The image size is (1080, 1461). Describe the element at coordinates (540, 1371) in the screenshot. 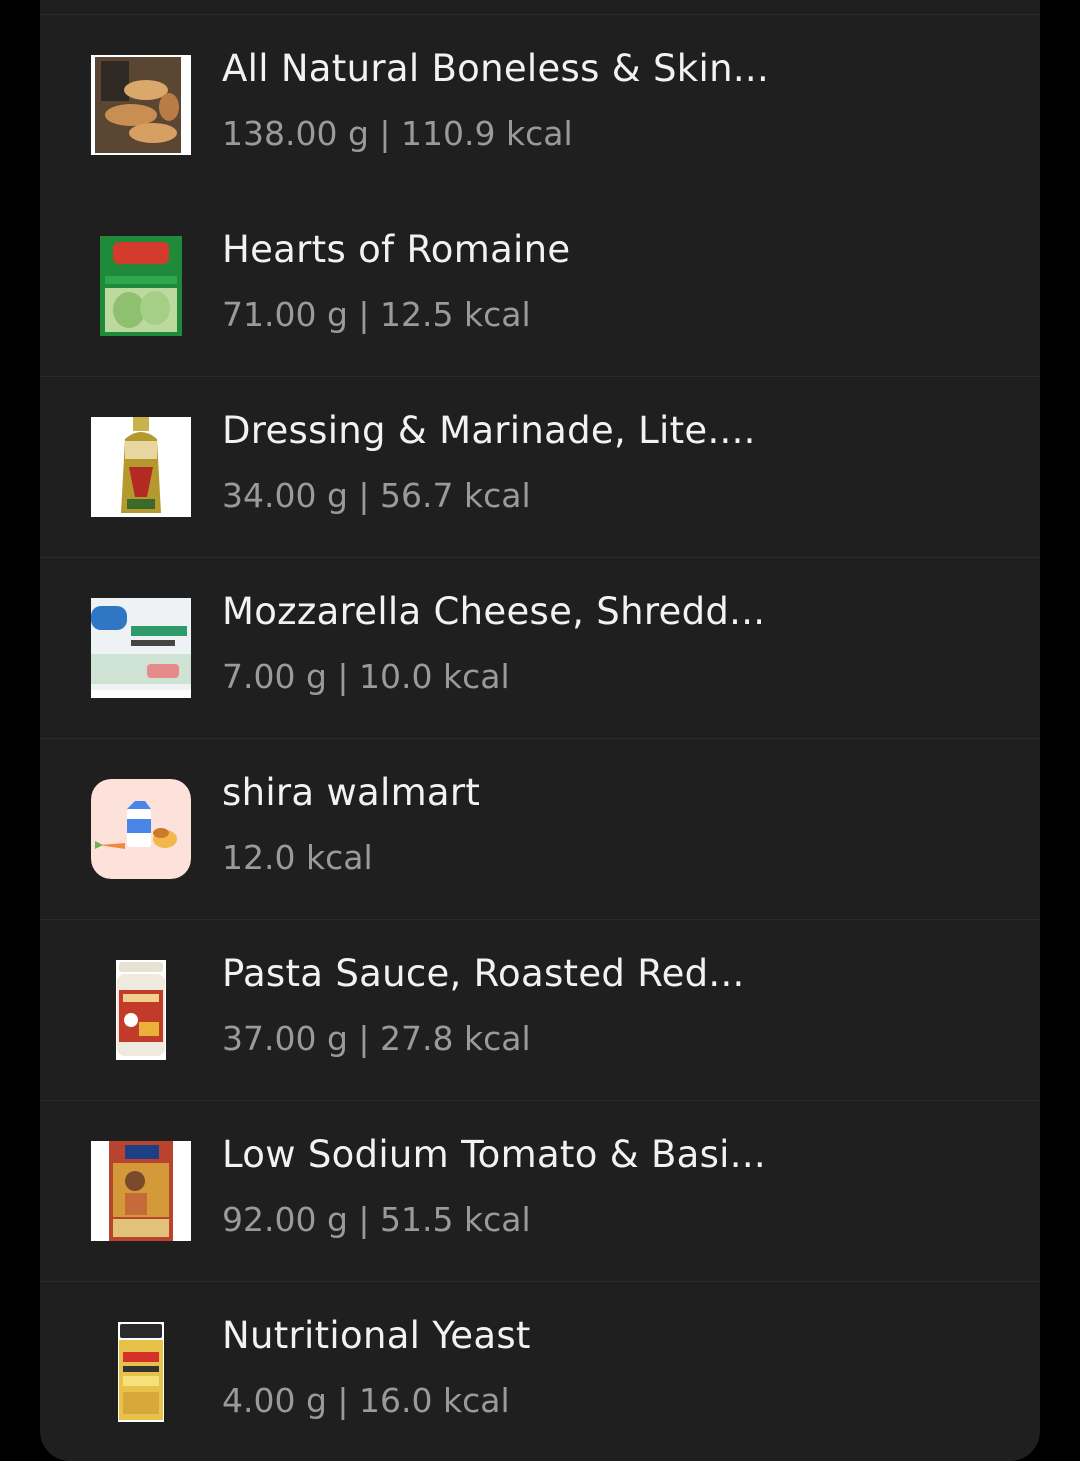

I see `food-item-row: Nutritional Yeast 4.00 g | 16.0 kcal` at that location.